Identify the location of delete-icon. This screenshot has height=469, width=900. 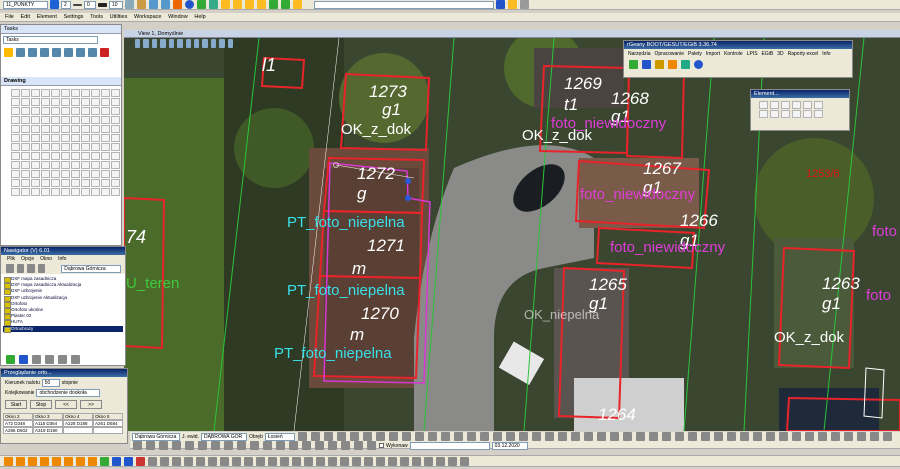
(104, 52).